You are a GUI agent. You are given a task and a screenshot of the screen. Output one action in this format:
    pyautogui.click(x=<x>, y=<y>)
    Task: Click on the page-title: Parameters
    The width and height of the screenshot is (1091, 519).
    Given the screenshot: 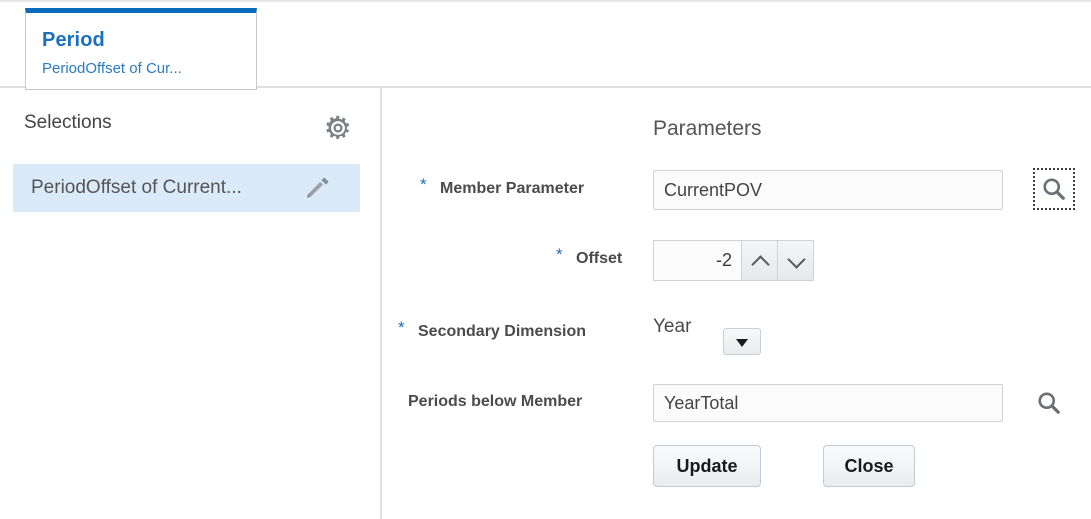 What is the action you would take?
    pyautogui.click(x=707, y=128)
    